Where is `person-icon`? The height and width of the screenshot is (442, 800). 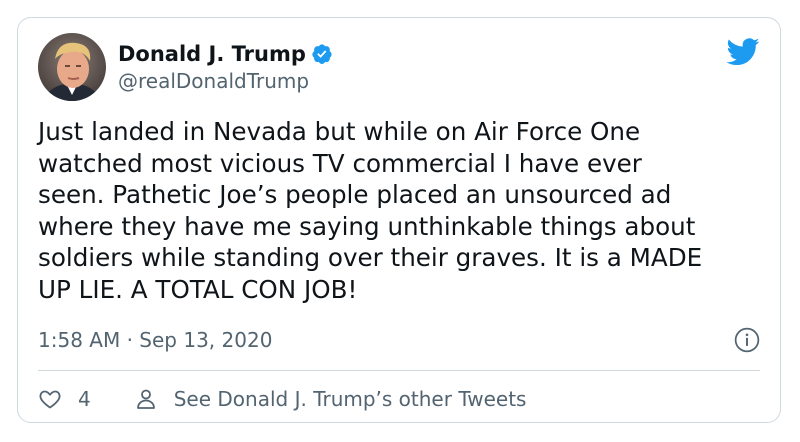 person-icon is located at coordinates (145, 399).